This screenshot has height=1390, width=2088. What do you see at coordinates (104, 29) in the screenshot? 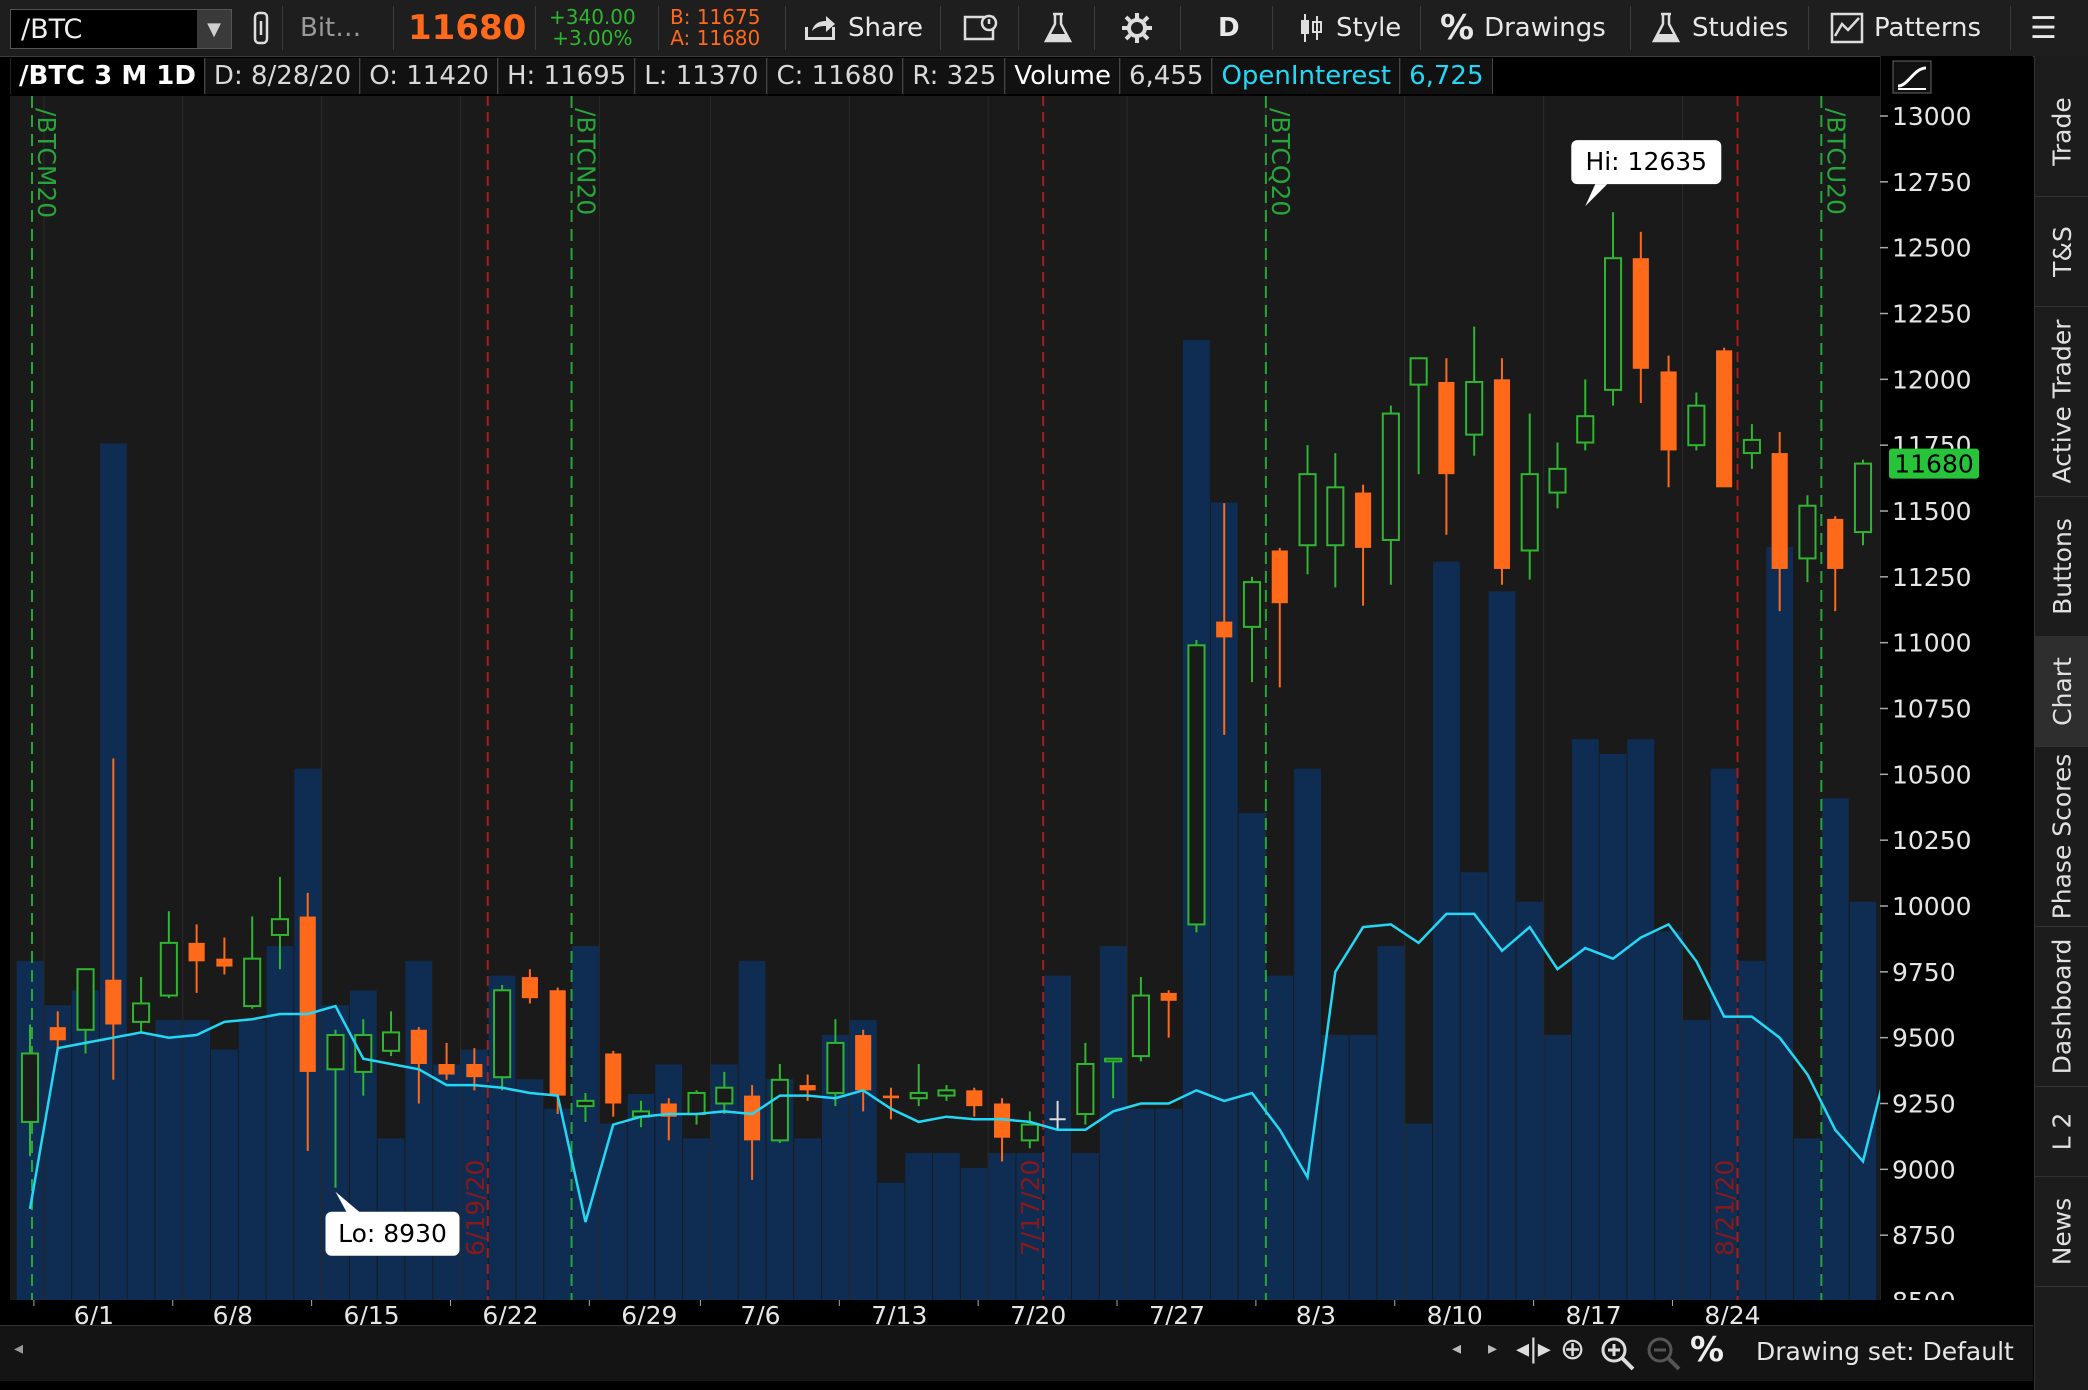
I see `symbol-input: /BTC` at bounding box center [104, 29].